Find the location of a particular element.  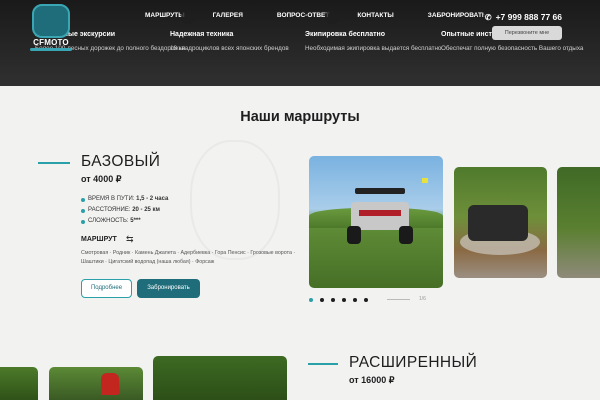

buggy-roof is located at coordinates (380, 191).